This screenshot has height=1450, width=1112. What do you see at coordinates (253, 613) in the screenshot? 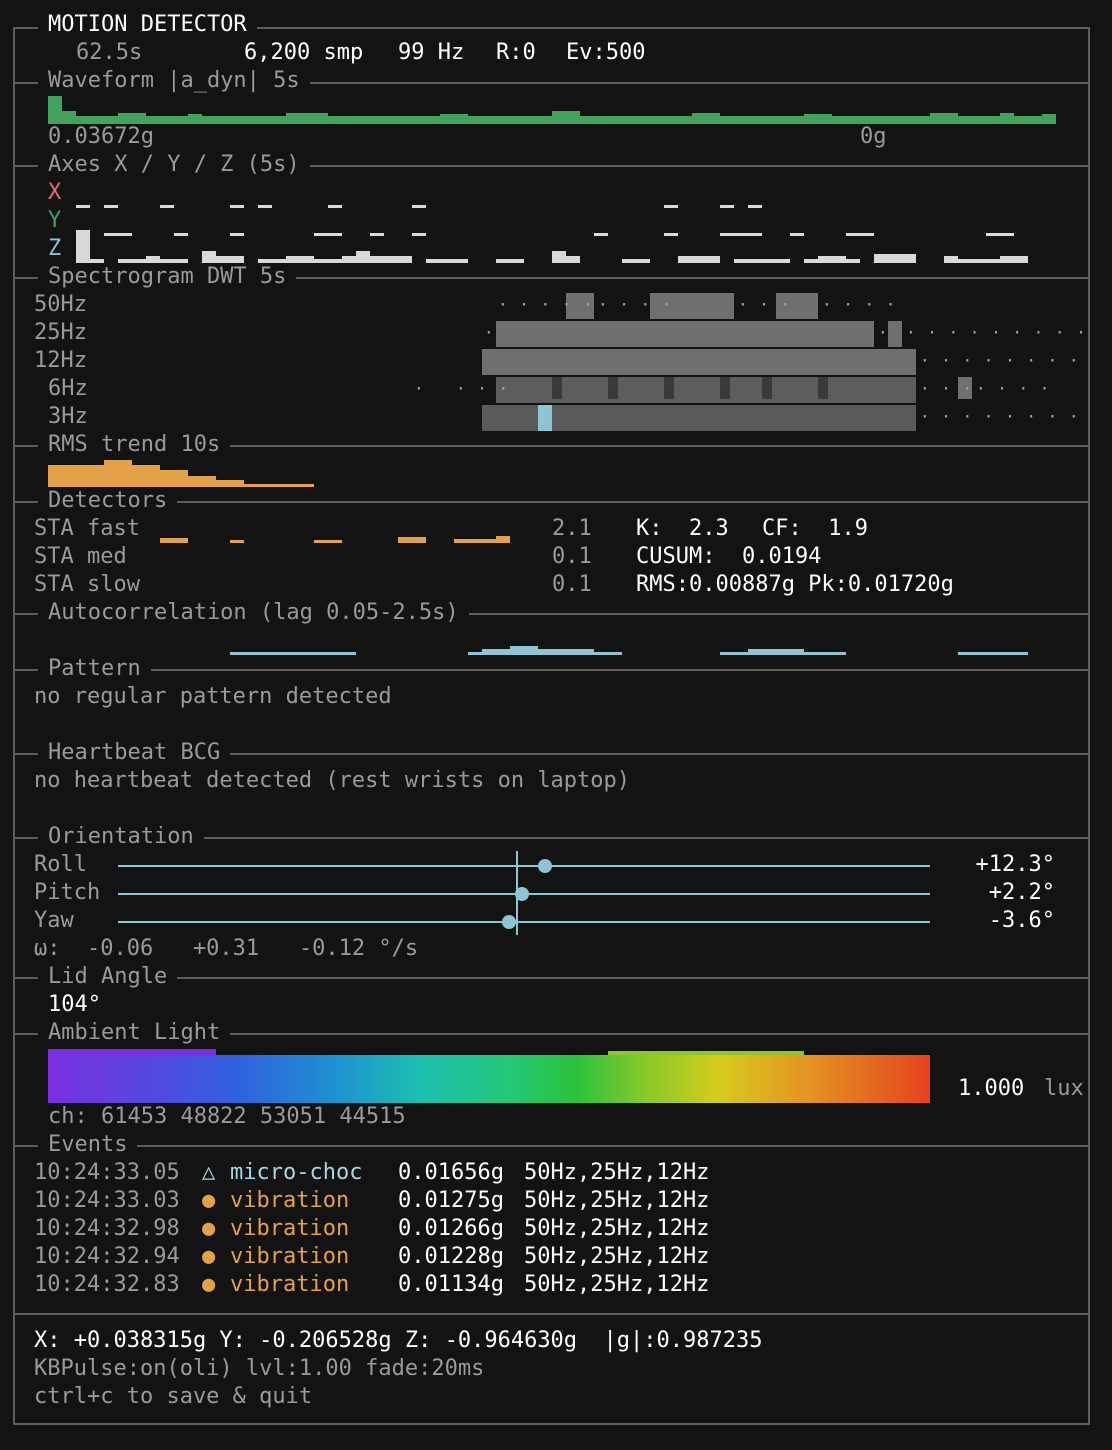
I see `autocorrelation-section-title: Autocorrelation (lag 0.05-2.5s)` at bounding box center [253, 613].